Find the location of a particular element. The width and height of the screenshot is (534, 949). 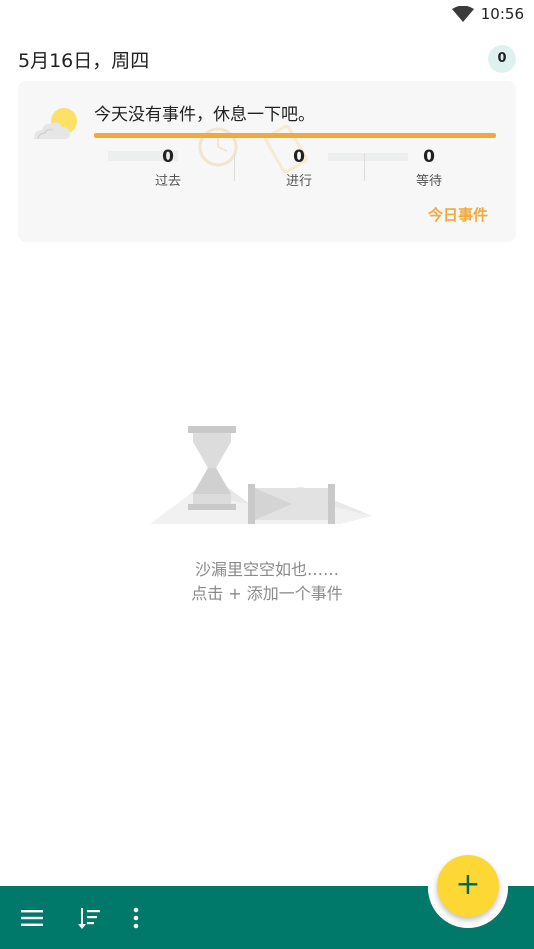

stat-ongoing: 0 进行 is located at coordinates (299, 168).